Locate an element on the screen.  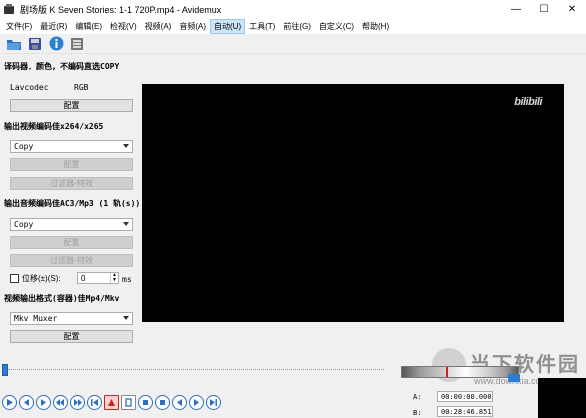
video-decoder-title: 译码器．颜色，不编码直选COPY is located at coordinates (62, 66).